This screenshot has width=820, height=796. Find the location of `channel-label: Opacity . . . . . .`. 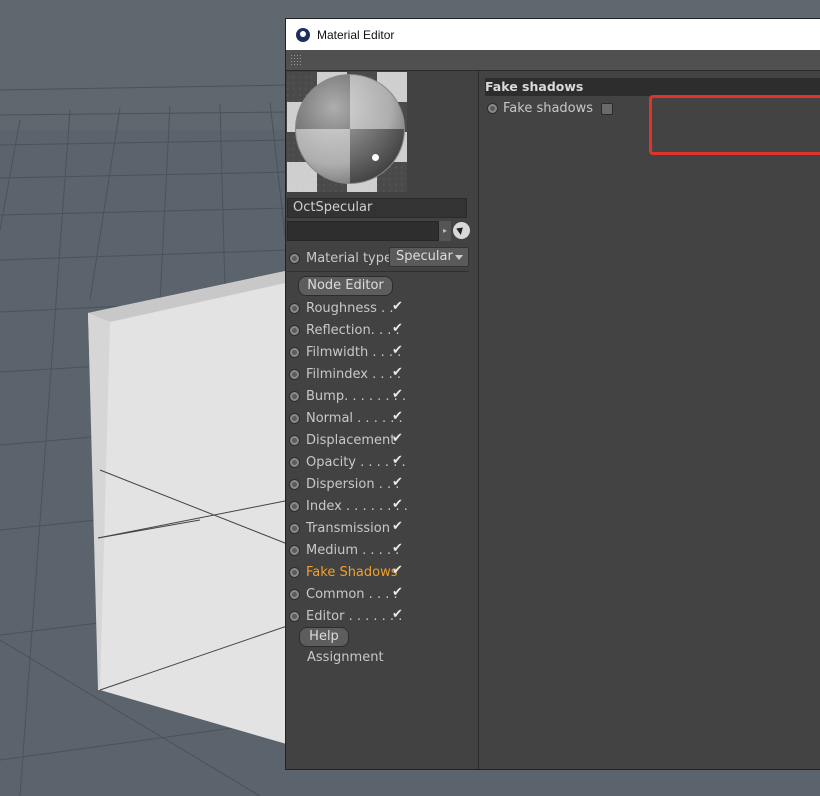

channel-label: Opacity . . . . . . is located at coordinates (356, 462).